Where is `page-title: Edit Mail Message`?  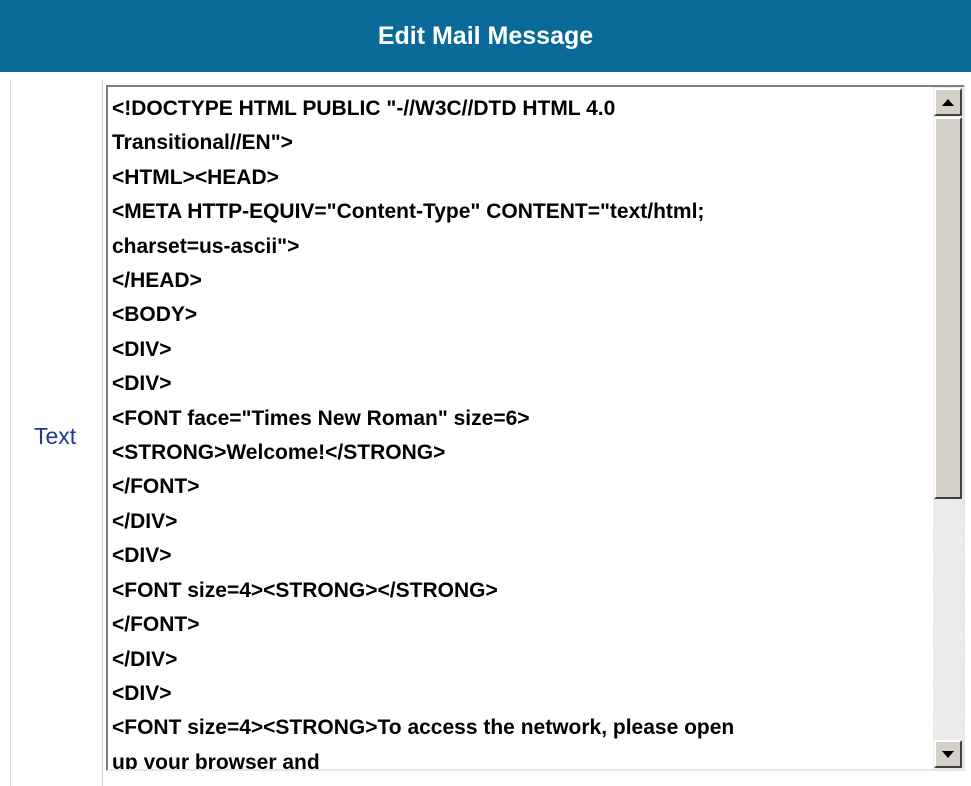
page-title: Edit Mail Message is located at coordinates (485, 35).